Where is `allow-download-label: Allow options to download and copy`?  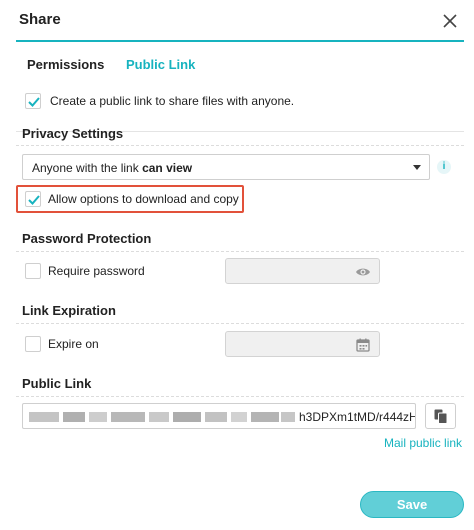
allow-download-label: Allow options to download and copy is located at coordinates (143, 199).